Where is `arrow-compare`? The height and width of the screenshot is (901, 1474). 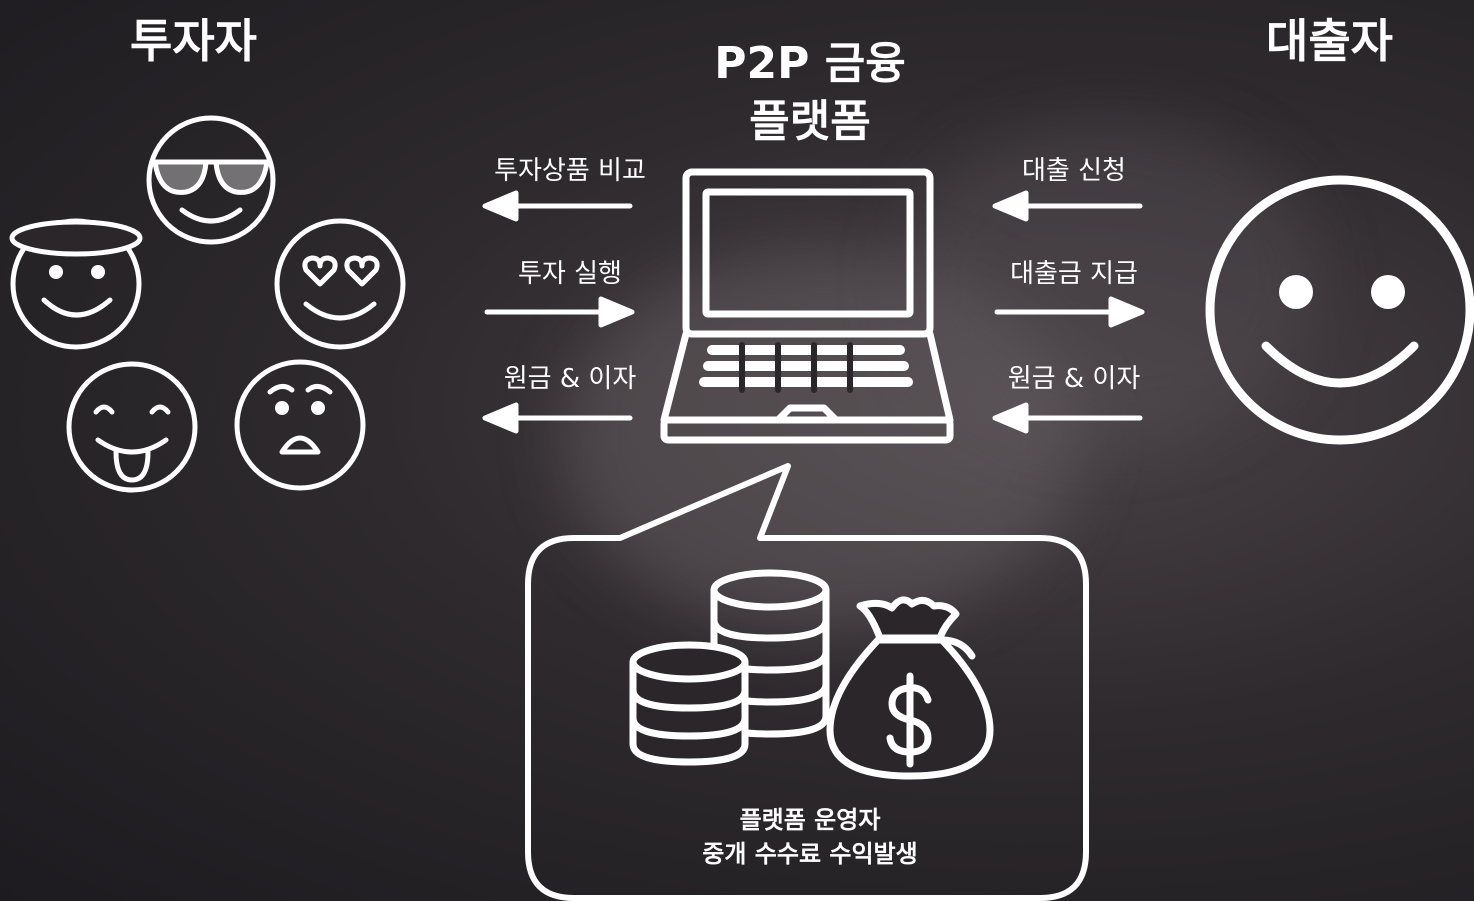
arrow-compare is located at coordinates (557, 206).